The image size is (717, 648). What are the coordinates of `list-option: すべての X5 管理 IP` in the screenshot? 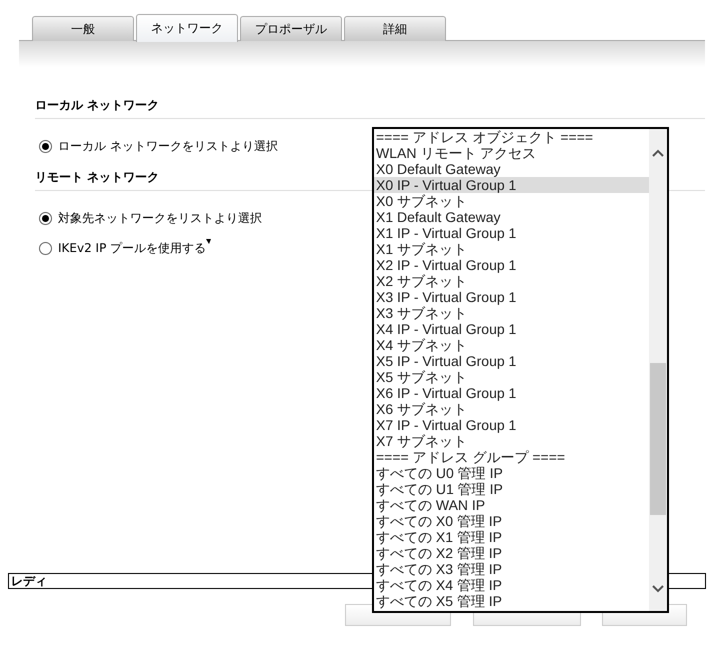 It's located at (511, 601).